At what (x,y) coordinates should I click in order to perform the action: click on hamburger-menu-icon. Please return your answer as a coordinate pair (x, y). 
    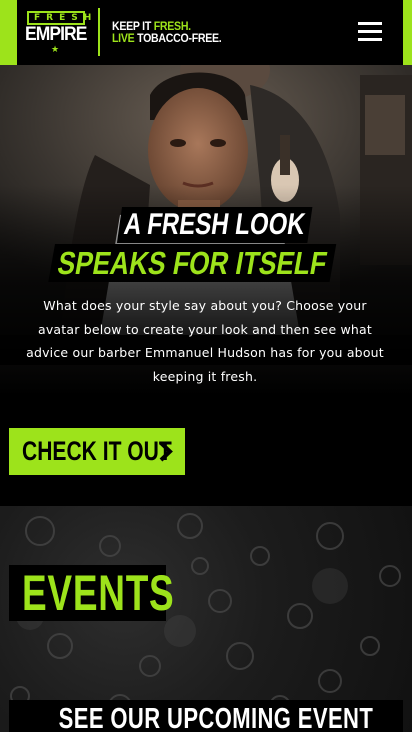
    Looking at the image, I should click on (370, 32).